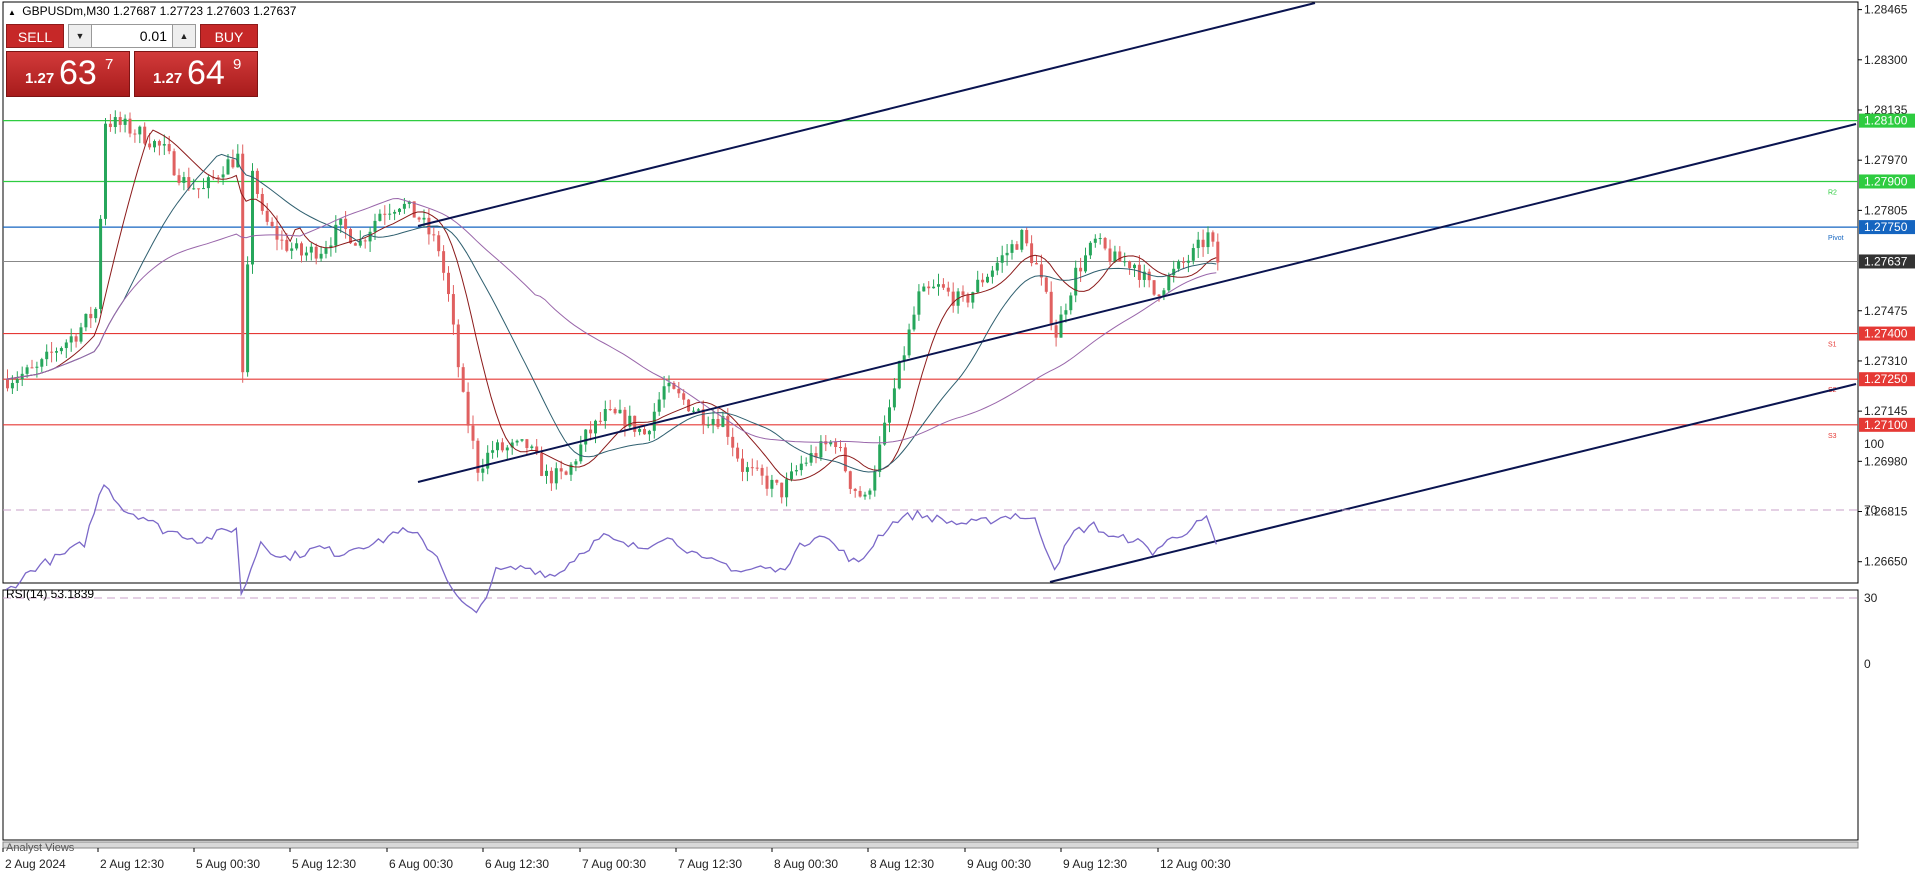  I want to click on collapse-triangle-icon: ▲, so click(12, 12).